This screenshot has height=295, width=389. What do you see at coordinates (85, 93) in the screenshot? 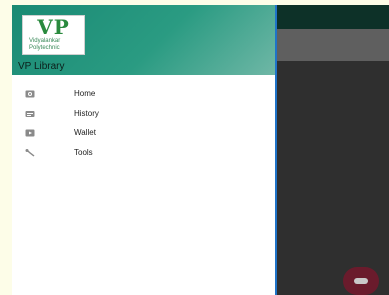
I see `menu-item-label: Home` at bounding box center [85, 93].